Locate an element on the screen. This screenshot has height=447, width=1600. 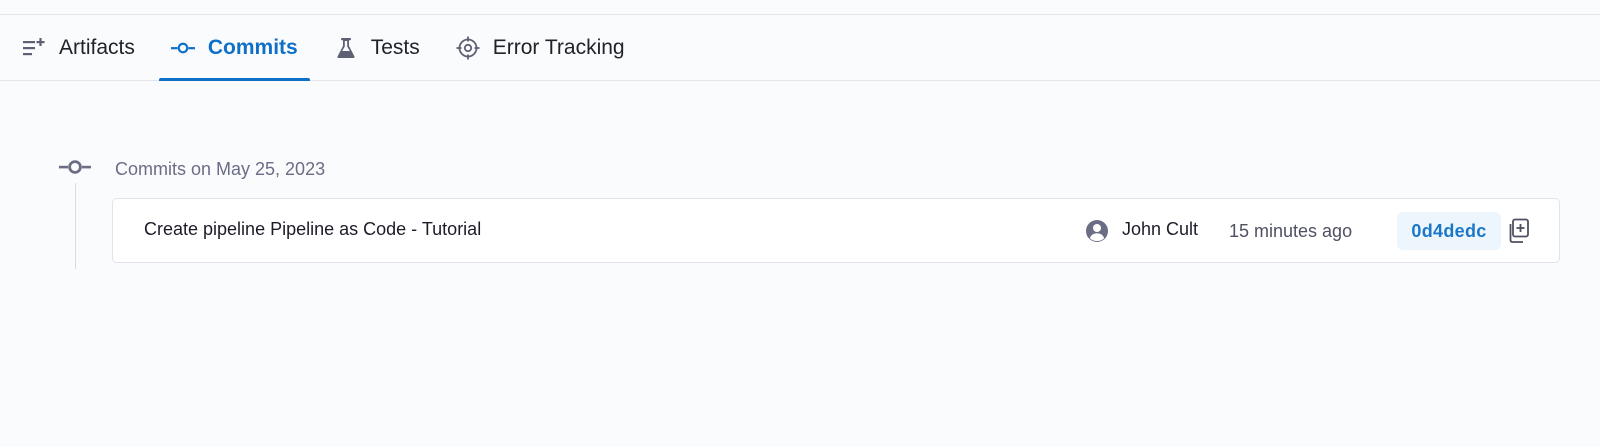
tab-commits: Commits is located at coordinates (234, 48).